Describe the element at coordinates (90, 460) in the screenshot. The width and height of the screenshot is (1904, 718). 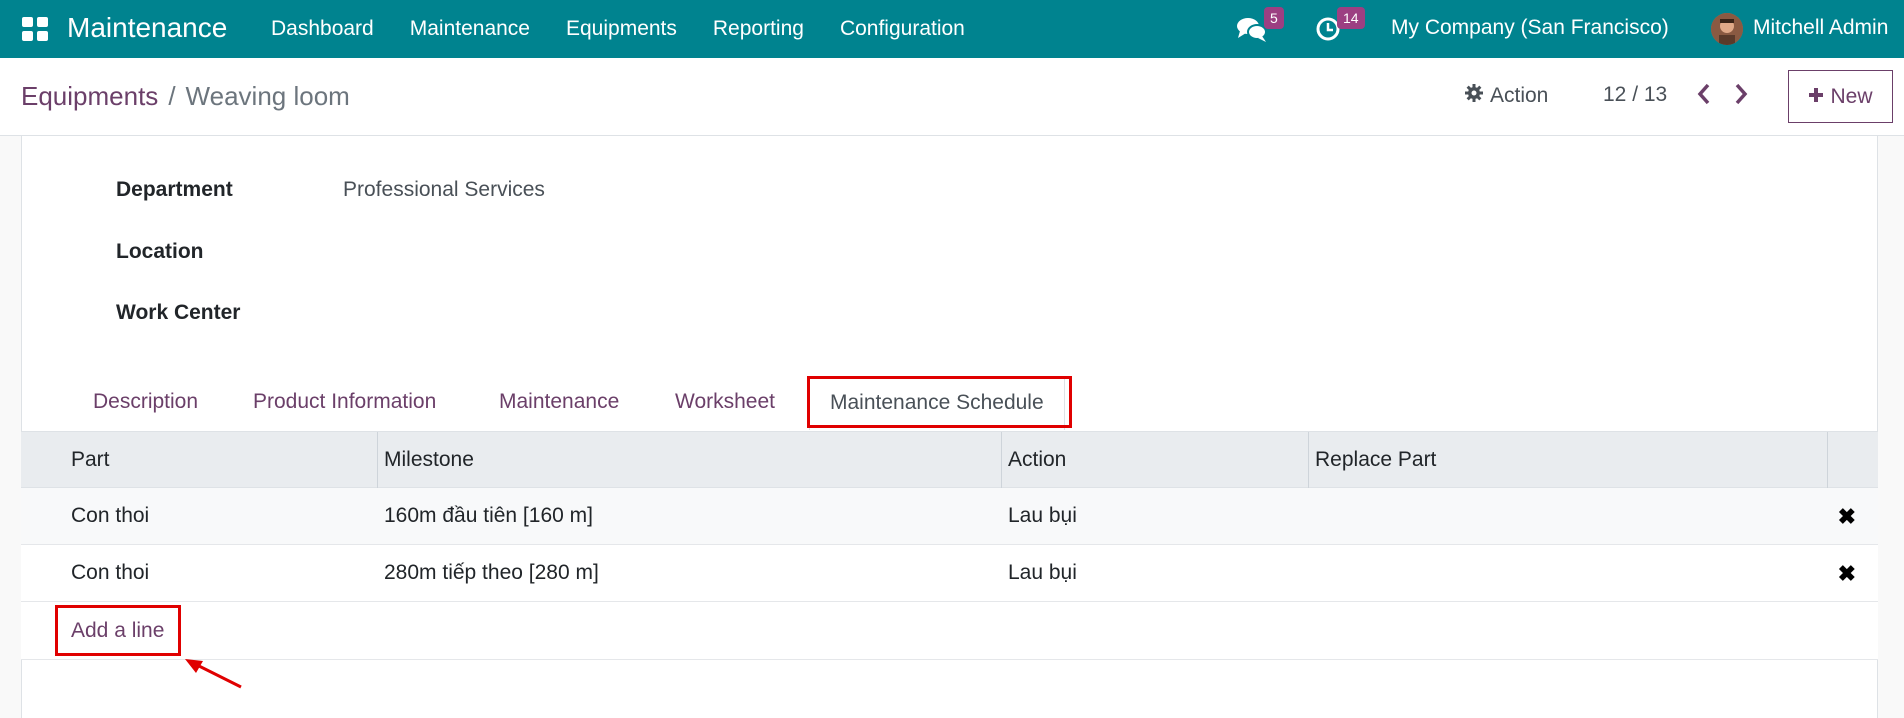
I see `column-header-part: Part` at that location.